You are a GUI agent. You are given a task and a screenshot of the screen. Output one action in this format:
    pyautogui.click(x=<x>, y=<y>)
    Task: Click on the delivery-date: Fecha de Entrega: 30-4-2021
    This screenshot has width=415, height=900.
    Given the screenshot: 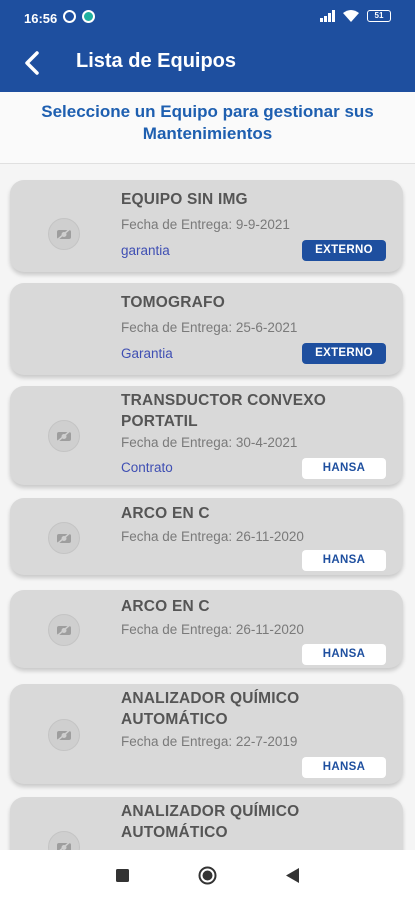 What is the action you would take?
    pyautogui.click(x=209, y=442)
    